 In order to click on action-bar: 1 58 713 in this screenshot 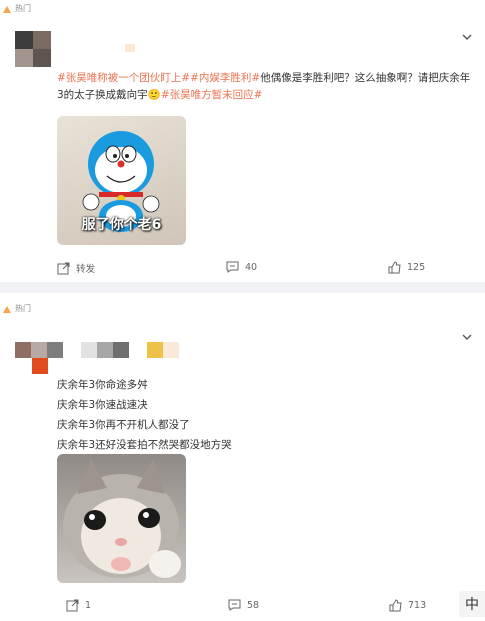, I will do `click(242, 607)`.